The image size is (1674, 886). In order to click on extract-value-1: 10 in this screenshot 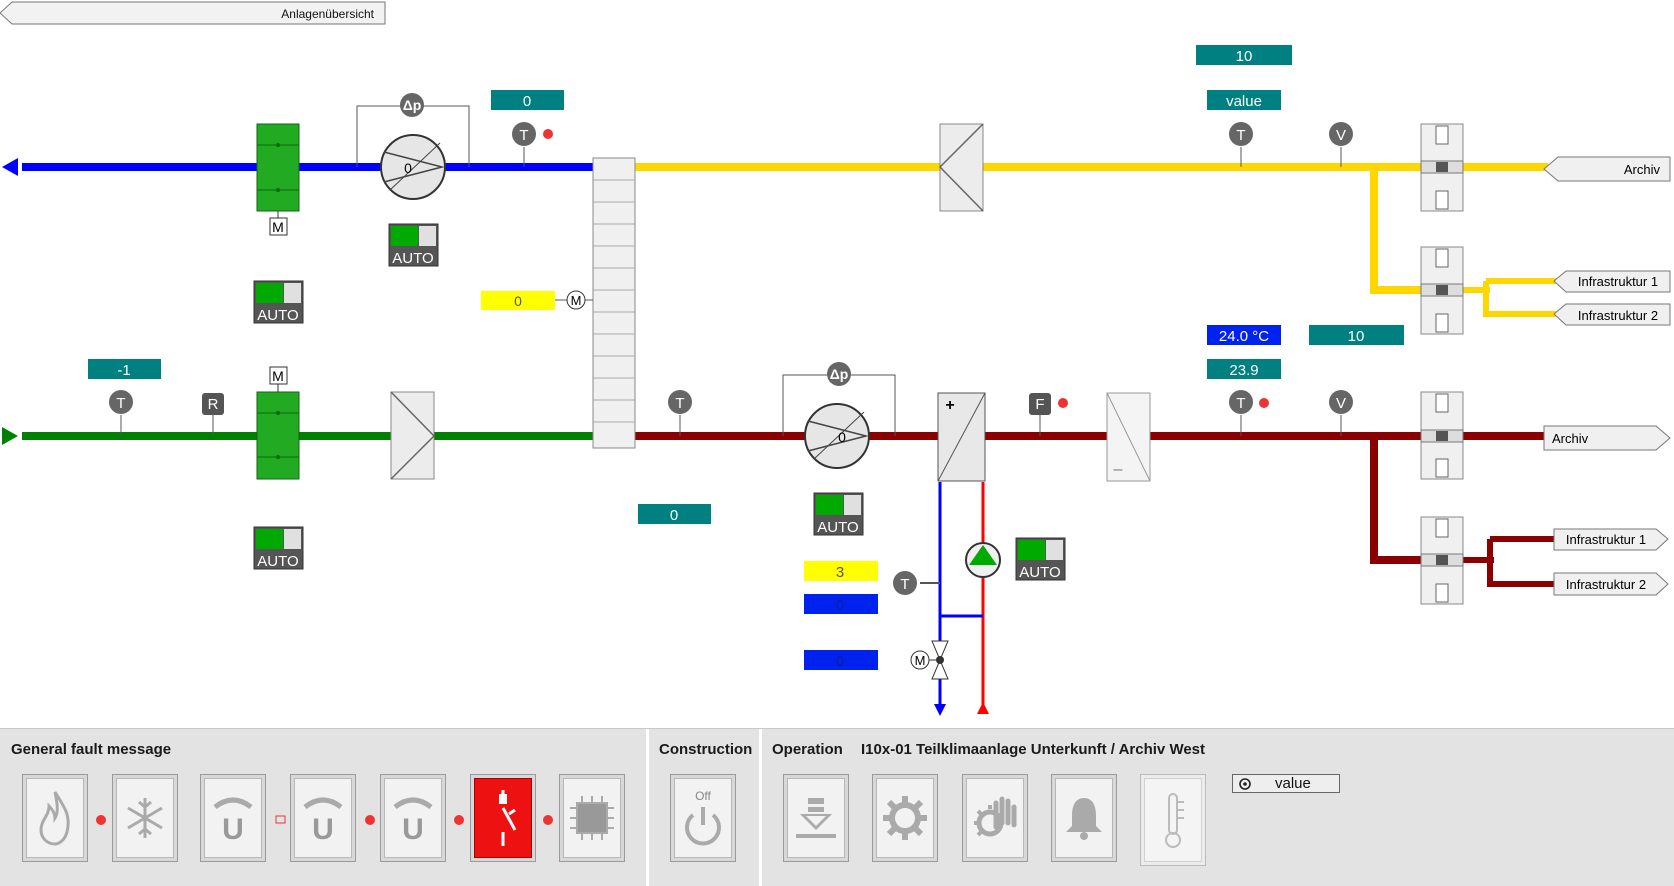, I will do `click(1244, 55)`.